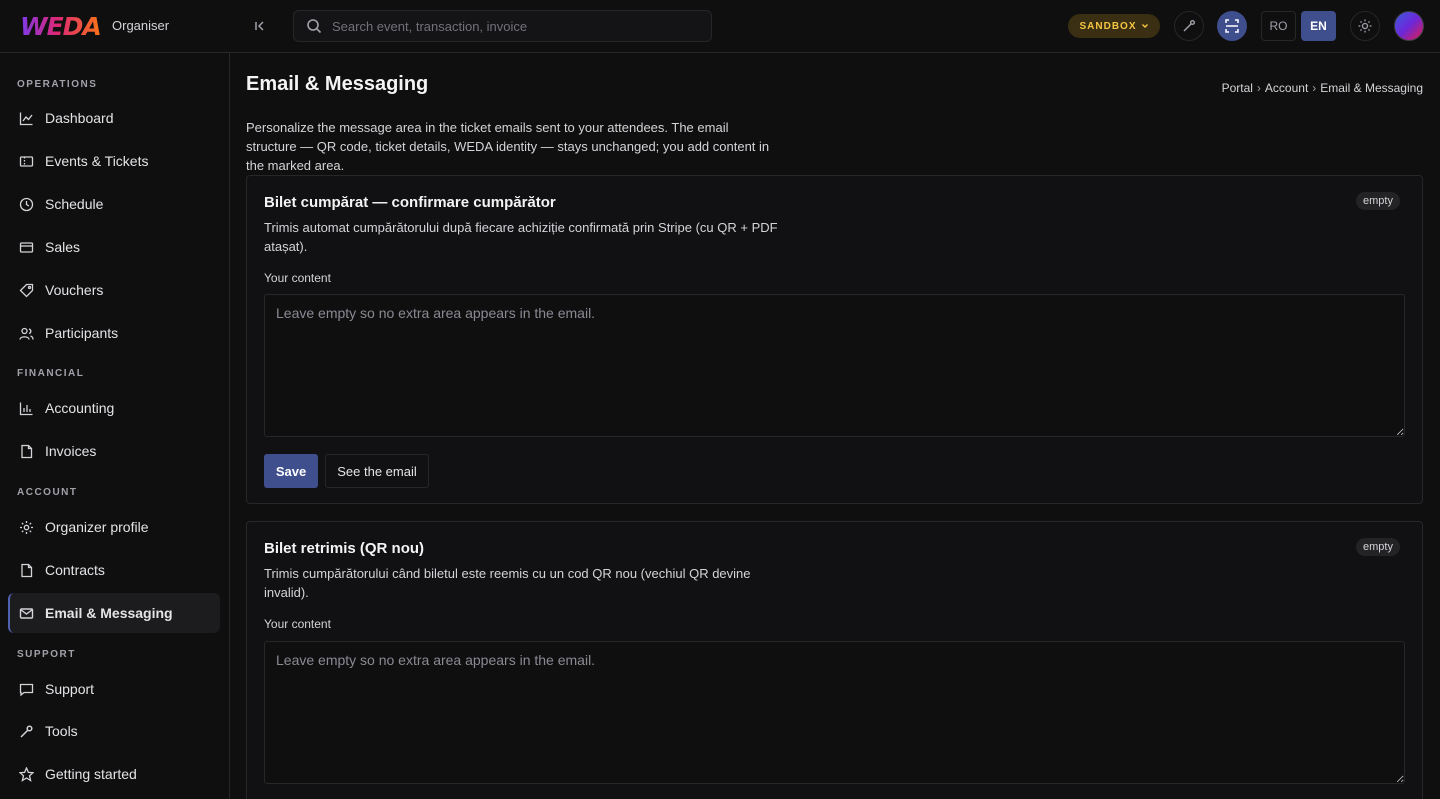  I want to click on sidebar-item-label: Events & Tickets, so click(97, 161).